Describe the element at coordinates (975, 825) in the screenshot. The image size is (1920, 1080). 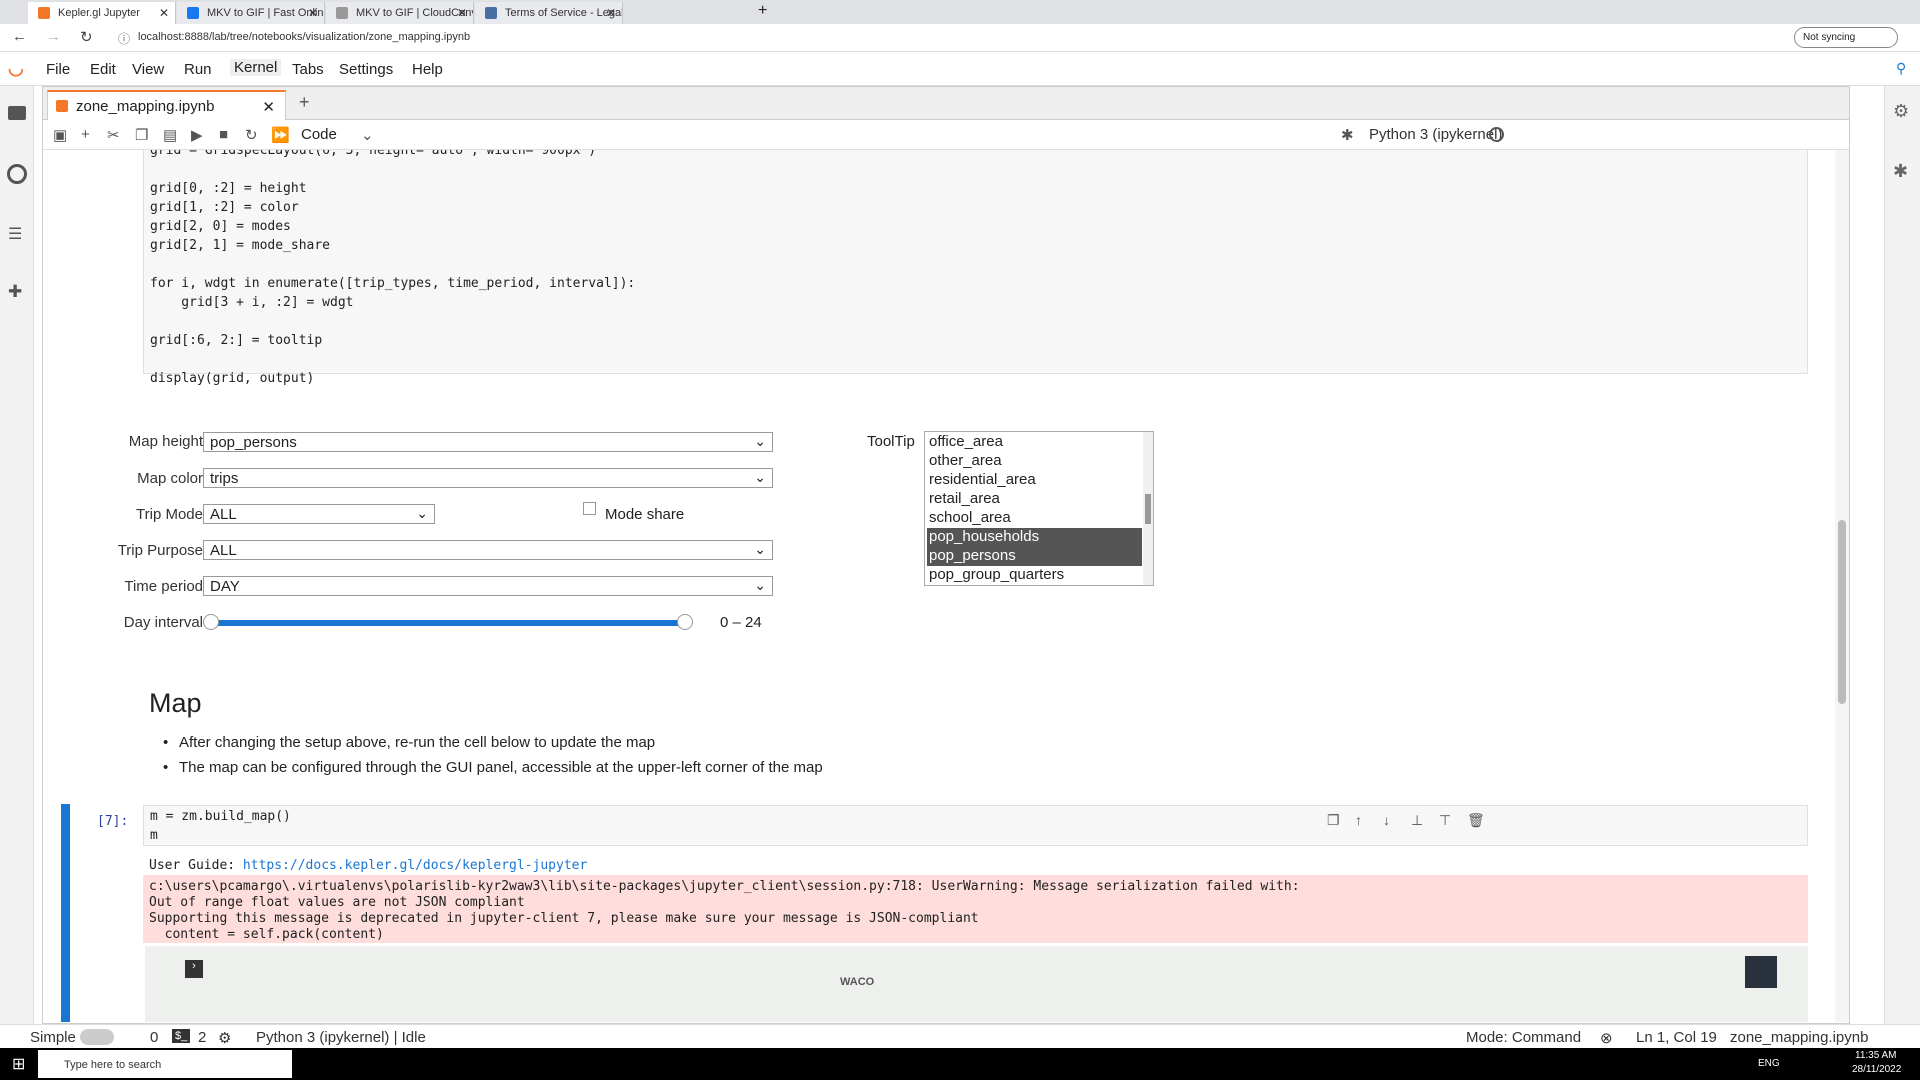
I see `code-cell: m = zm.build_map() m` at that location.